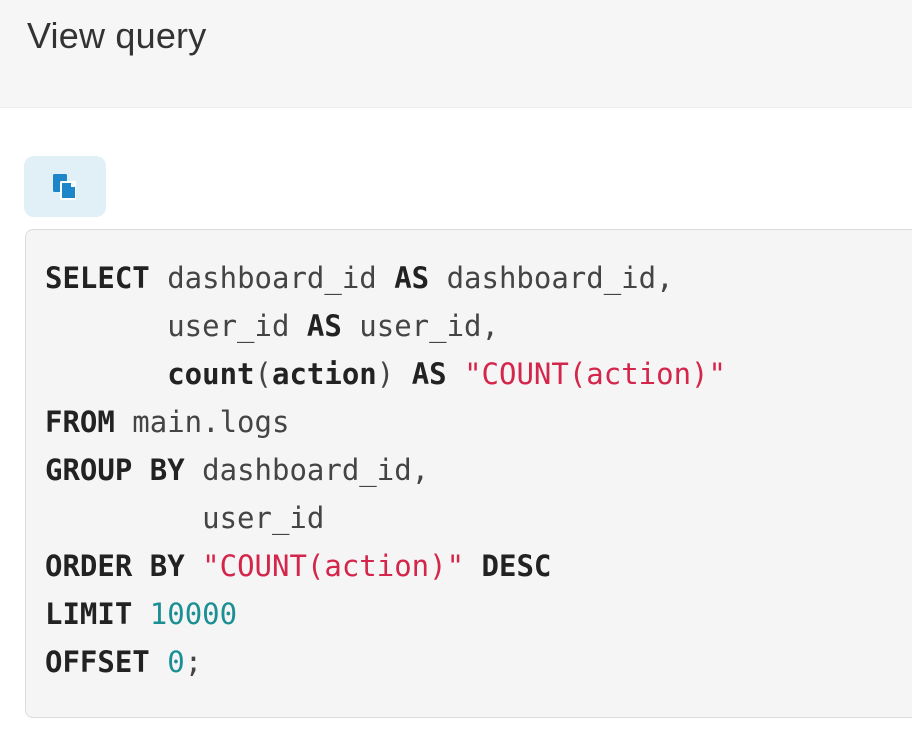 This screenshot has height=754, width=912. What do you see at coordinates (176, 662) in the screenshot?
I see `sql-number: 0` at bounding box center [176, 662].